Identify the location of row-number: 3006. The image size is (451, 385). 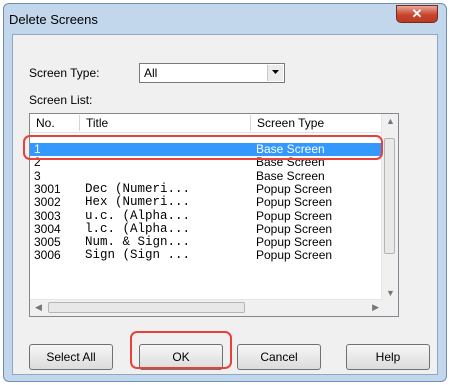
(47, 255).